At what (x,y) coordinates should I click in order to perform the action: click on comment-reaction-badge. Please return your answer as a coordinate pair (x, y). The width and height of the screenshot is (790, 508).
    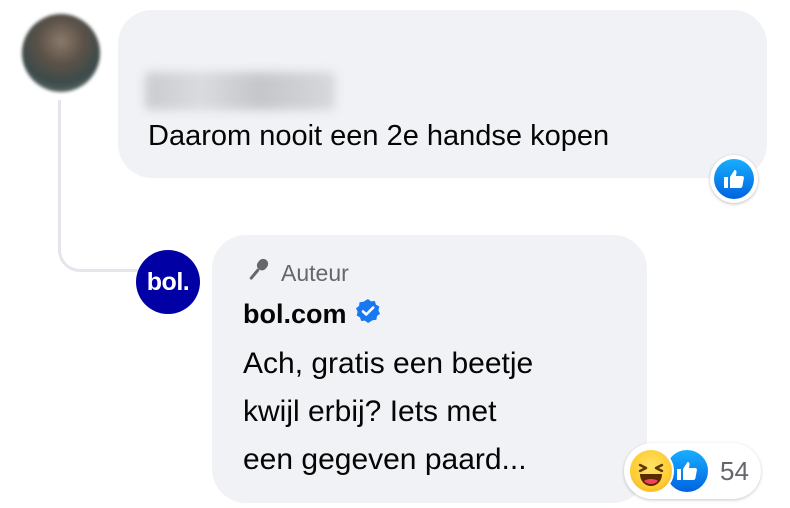
    Looking at the image, I should click on (734, 179).